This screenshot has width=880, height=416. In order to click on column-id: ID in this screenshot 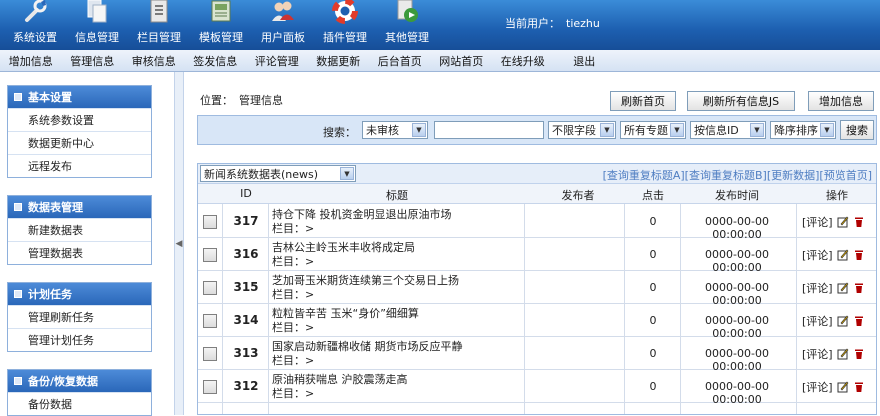, I will do `click(246, 193)`.